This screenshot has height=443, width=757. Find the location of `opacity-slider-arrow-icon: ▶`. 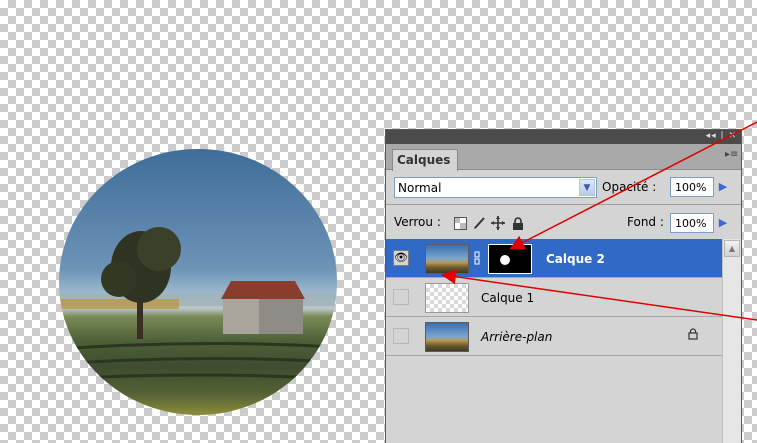

opacity-slider-arrow-icon: ▶ is located at coordinates (723, 187).